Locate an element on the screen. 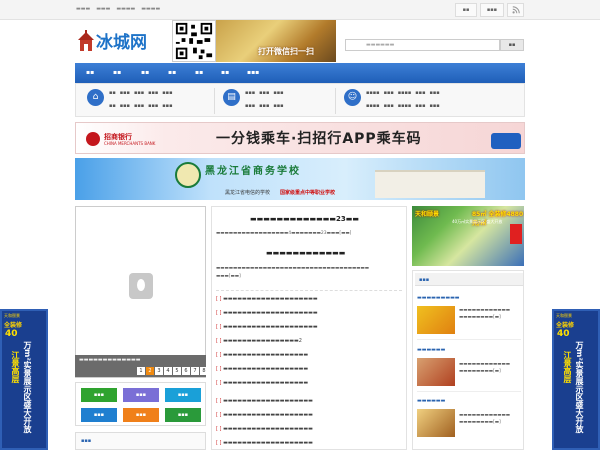 The height and width of the screenshot is (450, 600). cmb-bank-subname: CHINA MERCHANTS BANK is located at coordinates (130, 143).